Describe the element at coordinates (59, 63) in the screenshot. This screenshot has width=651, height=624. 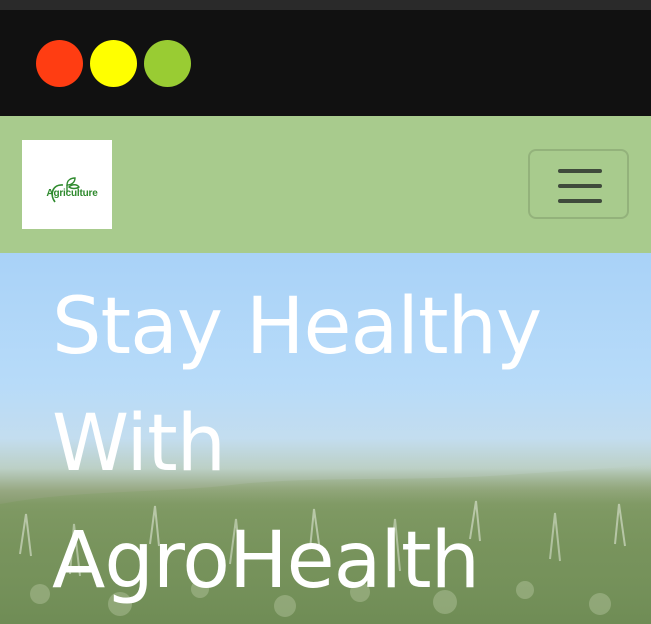
I see `close-window-dot` at that location.